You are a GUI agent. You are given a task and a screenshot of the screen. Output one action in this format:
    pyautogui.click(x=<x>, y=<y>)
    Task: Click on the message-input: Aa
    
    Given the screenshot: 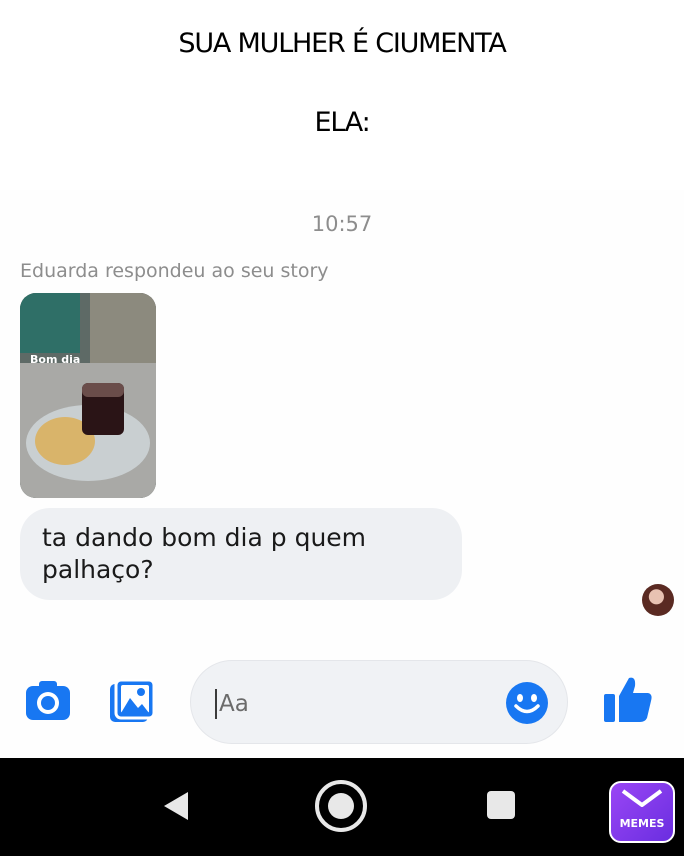 What is the action you would take?
    pyautogui.click(x=379, y=702)
    